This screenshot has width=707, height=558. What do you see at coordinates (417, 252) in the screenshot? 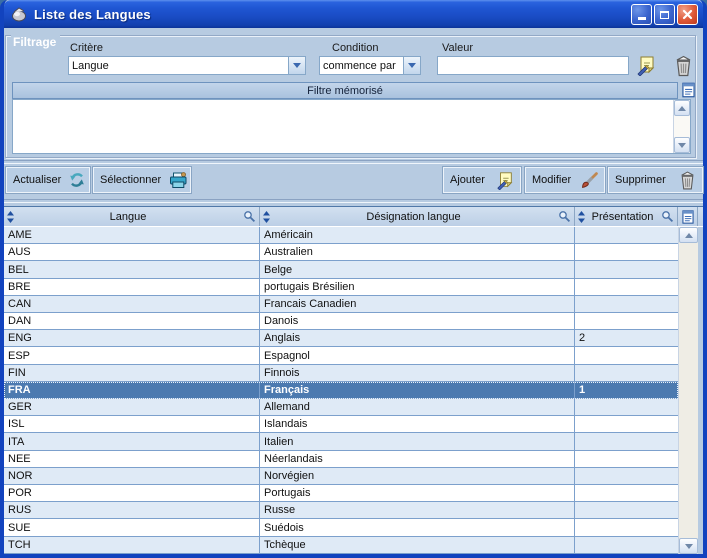
I see `cell-designation: Australien` at bounding box center [417, 252].